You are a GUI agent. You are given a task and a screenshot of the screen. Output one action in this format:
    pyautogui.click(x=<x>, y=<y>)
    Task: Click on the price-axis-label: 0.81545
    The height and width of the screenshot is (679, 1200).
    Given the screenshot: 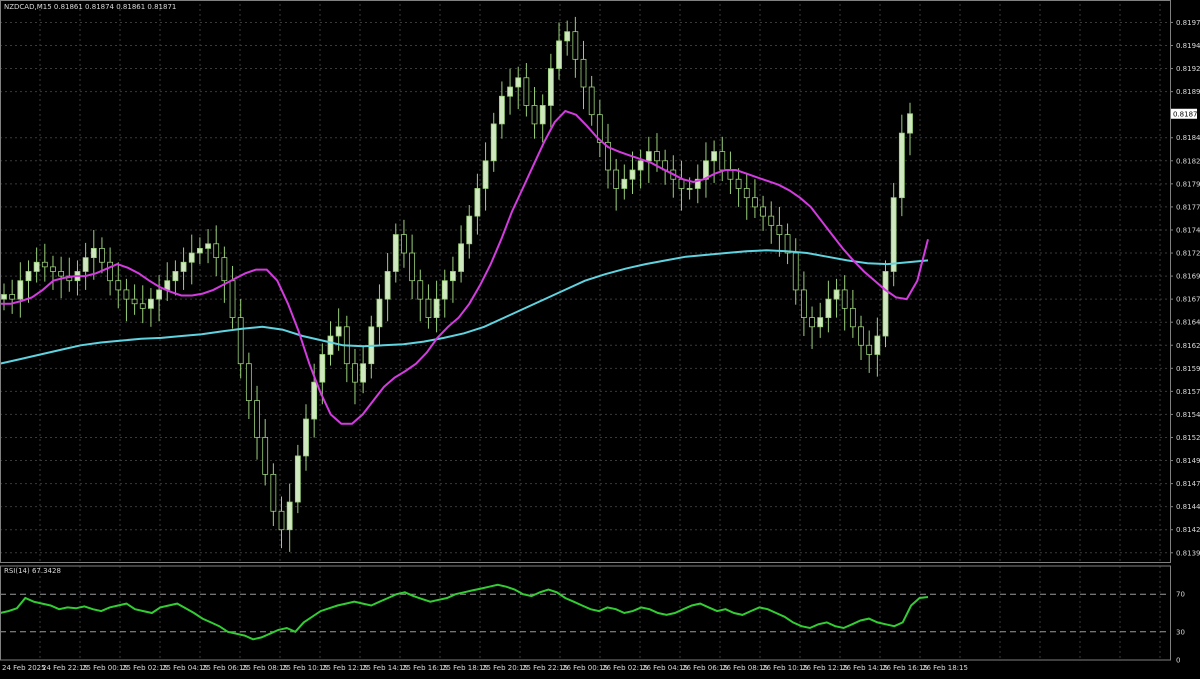 What is the action you would take?
    pyautogui.click(x=1188, y=415)
    